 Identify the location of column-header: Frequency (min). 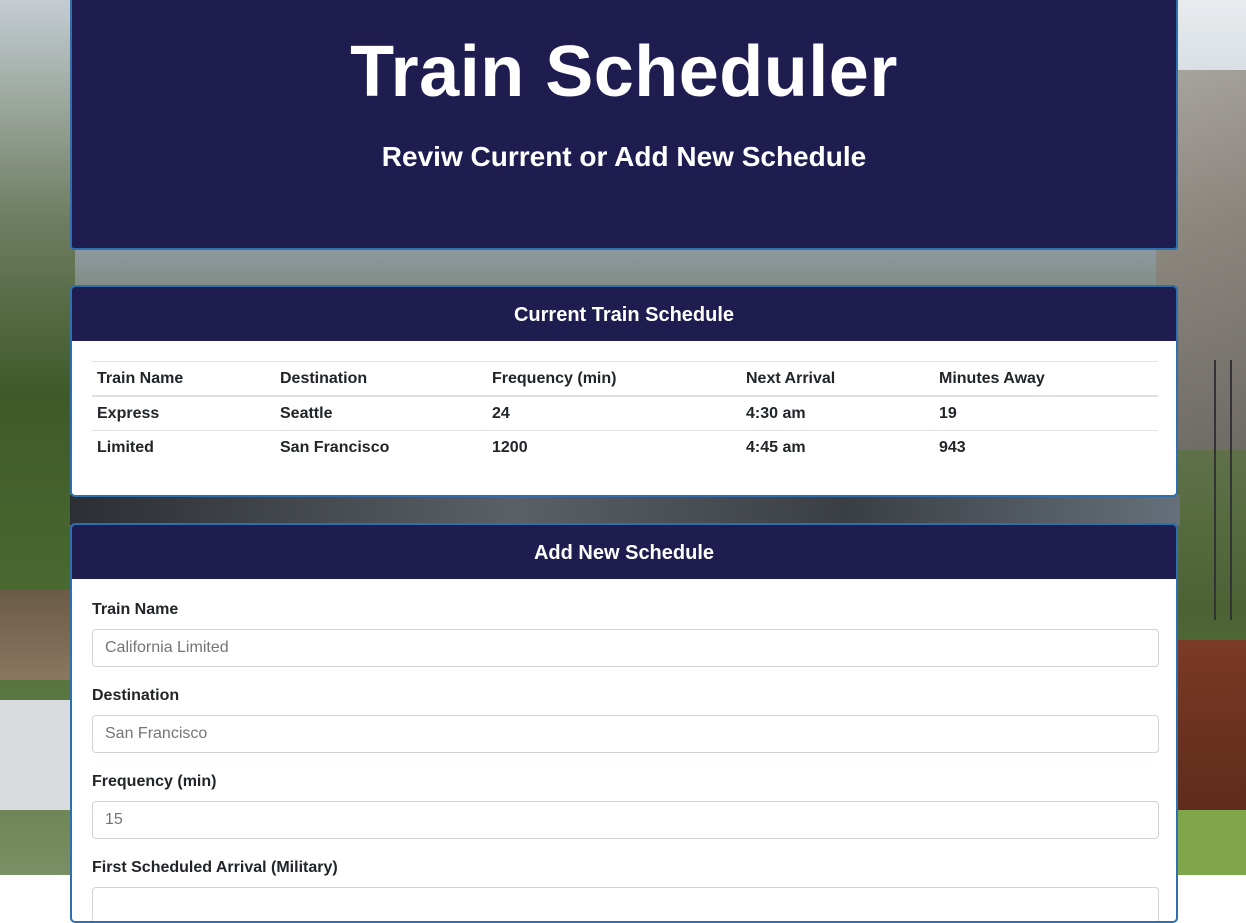
(614, 379).